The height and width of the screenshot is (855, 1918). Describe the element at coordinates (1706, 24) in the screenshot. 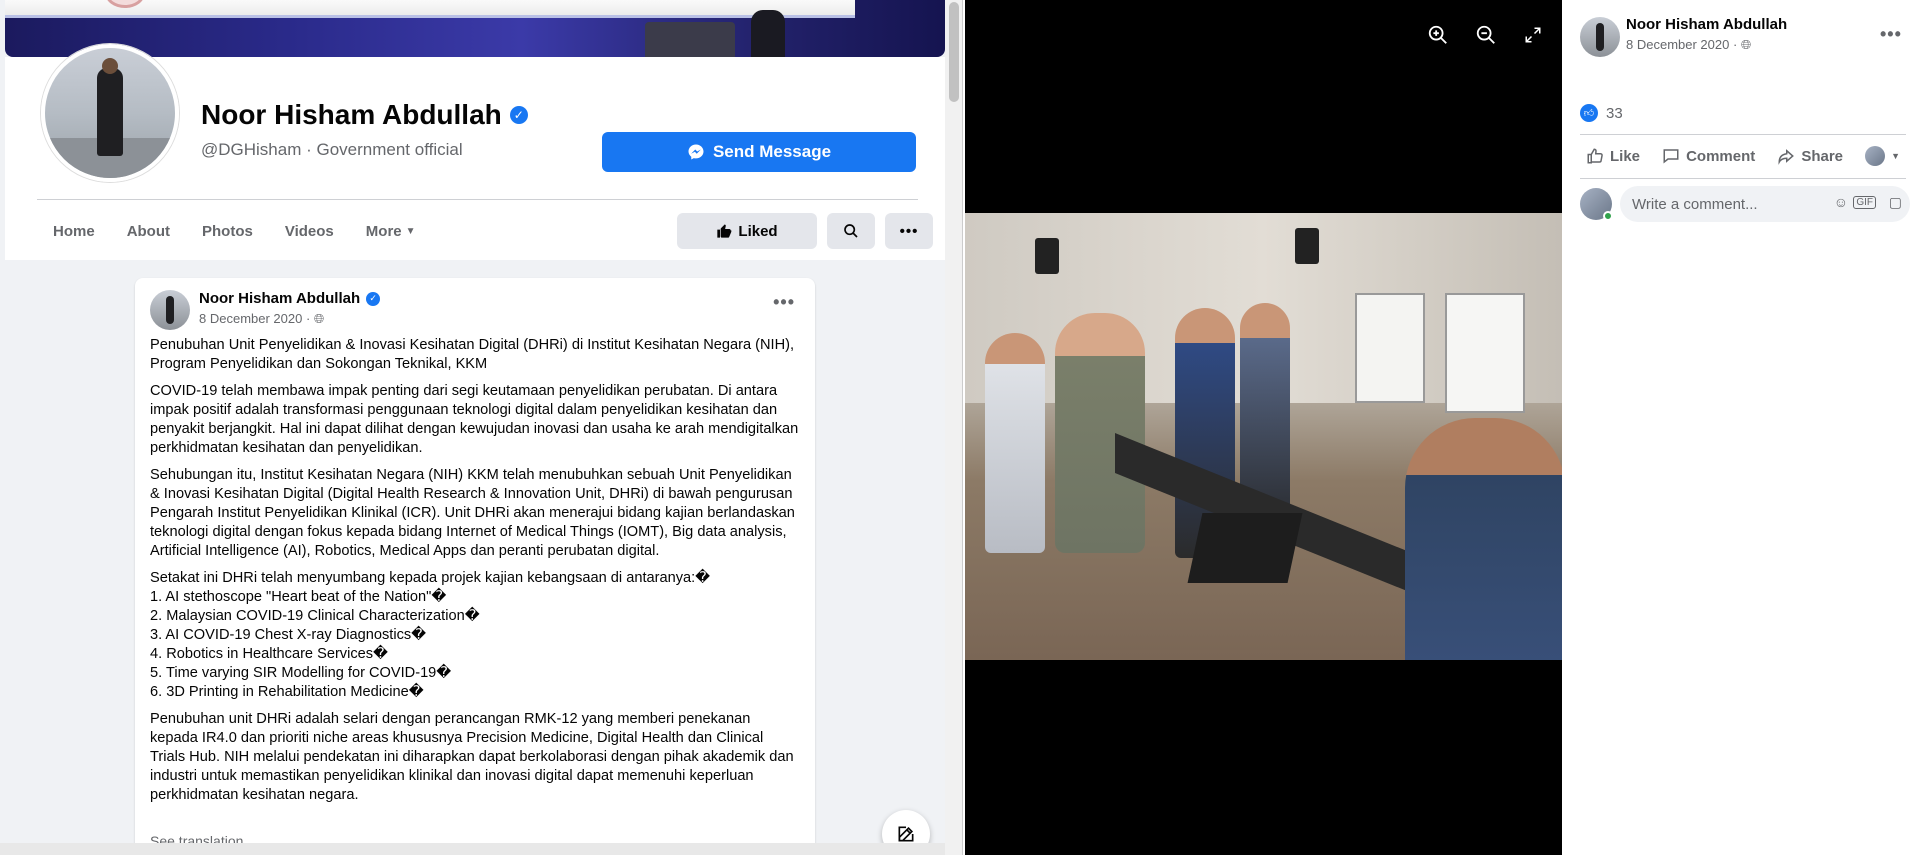

I see `sidebar-author-name: Noor Hisham Abdullah` at that location.